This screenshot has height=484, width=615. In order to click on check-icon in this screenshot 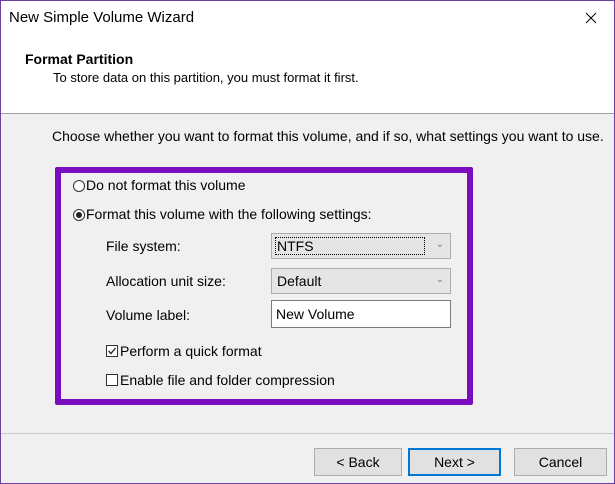, I will do `click(112, 351)`.